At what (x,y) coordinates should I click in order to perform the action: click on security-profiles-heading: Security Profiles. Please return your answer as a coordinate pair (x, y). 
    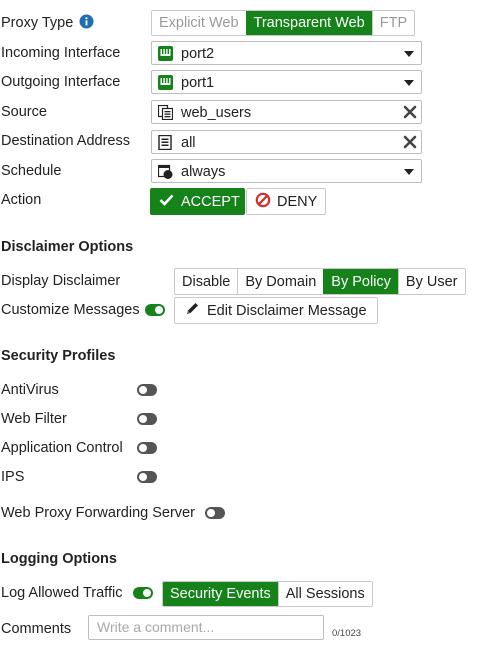
    Looking at the image, I should click on (58, 356).